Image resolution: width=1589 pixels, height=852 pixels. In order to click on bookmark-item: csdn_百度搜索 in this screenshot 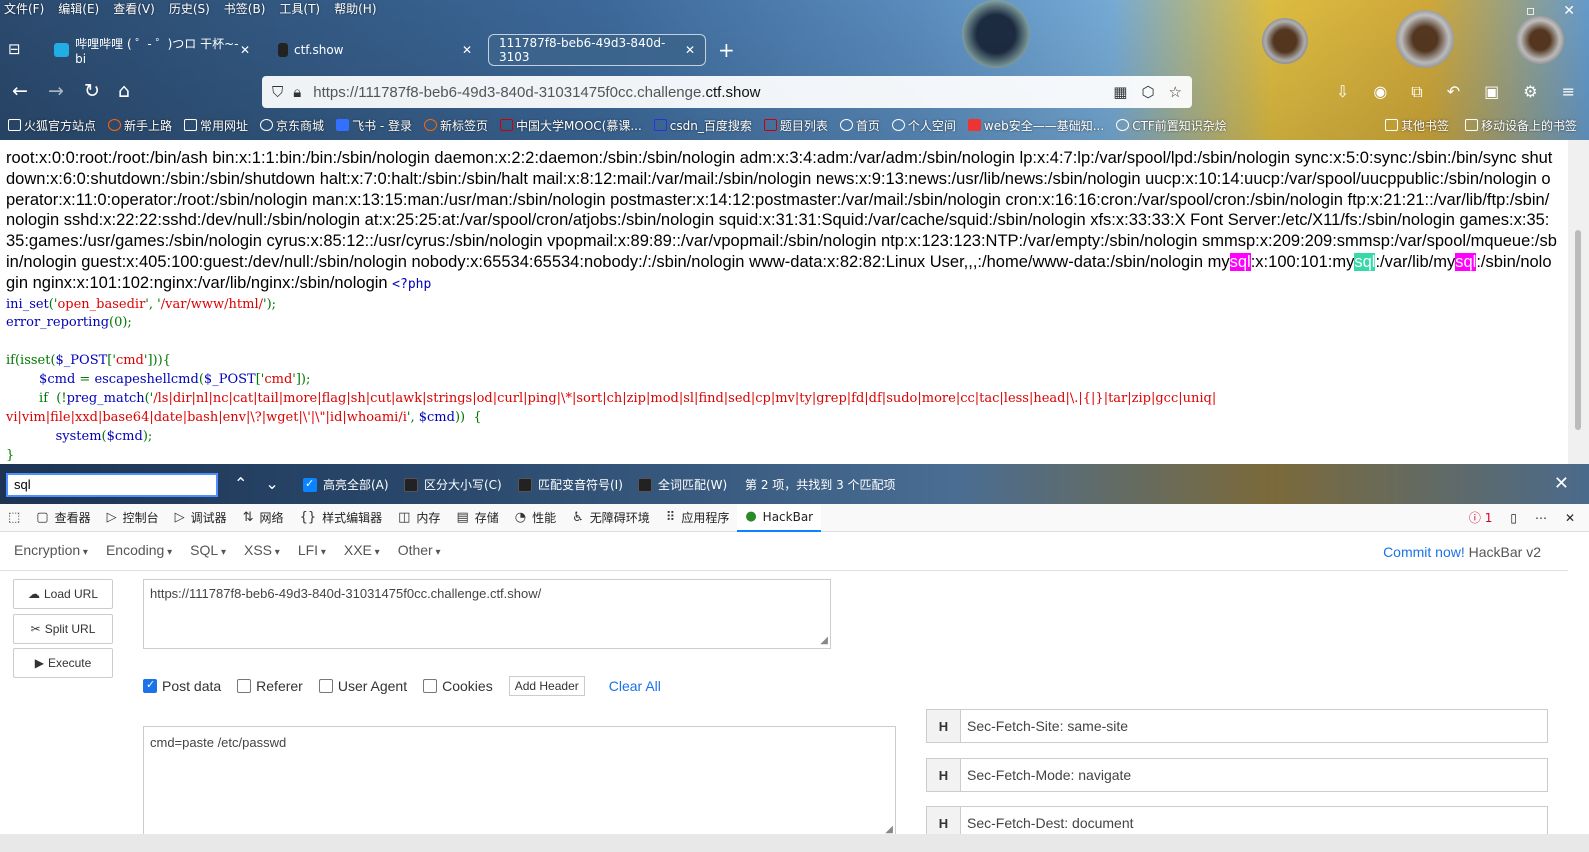, I will do `click(702, 125)`.